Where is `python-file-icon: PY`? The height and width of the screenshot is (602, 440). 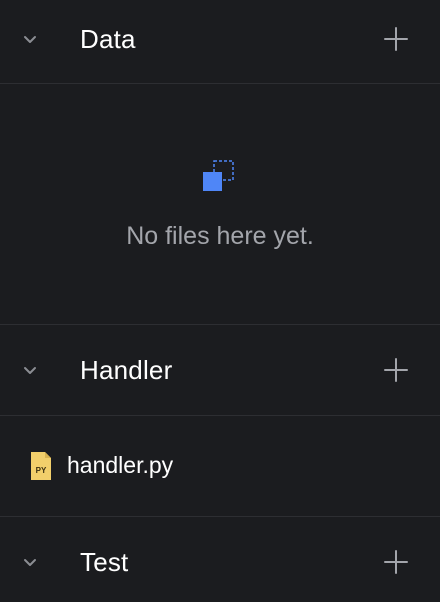 python-file-icon: PY is located at coordinates (41, 466).